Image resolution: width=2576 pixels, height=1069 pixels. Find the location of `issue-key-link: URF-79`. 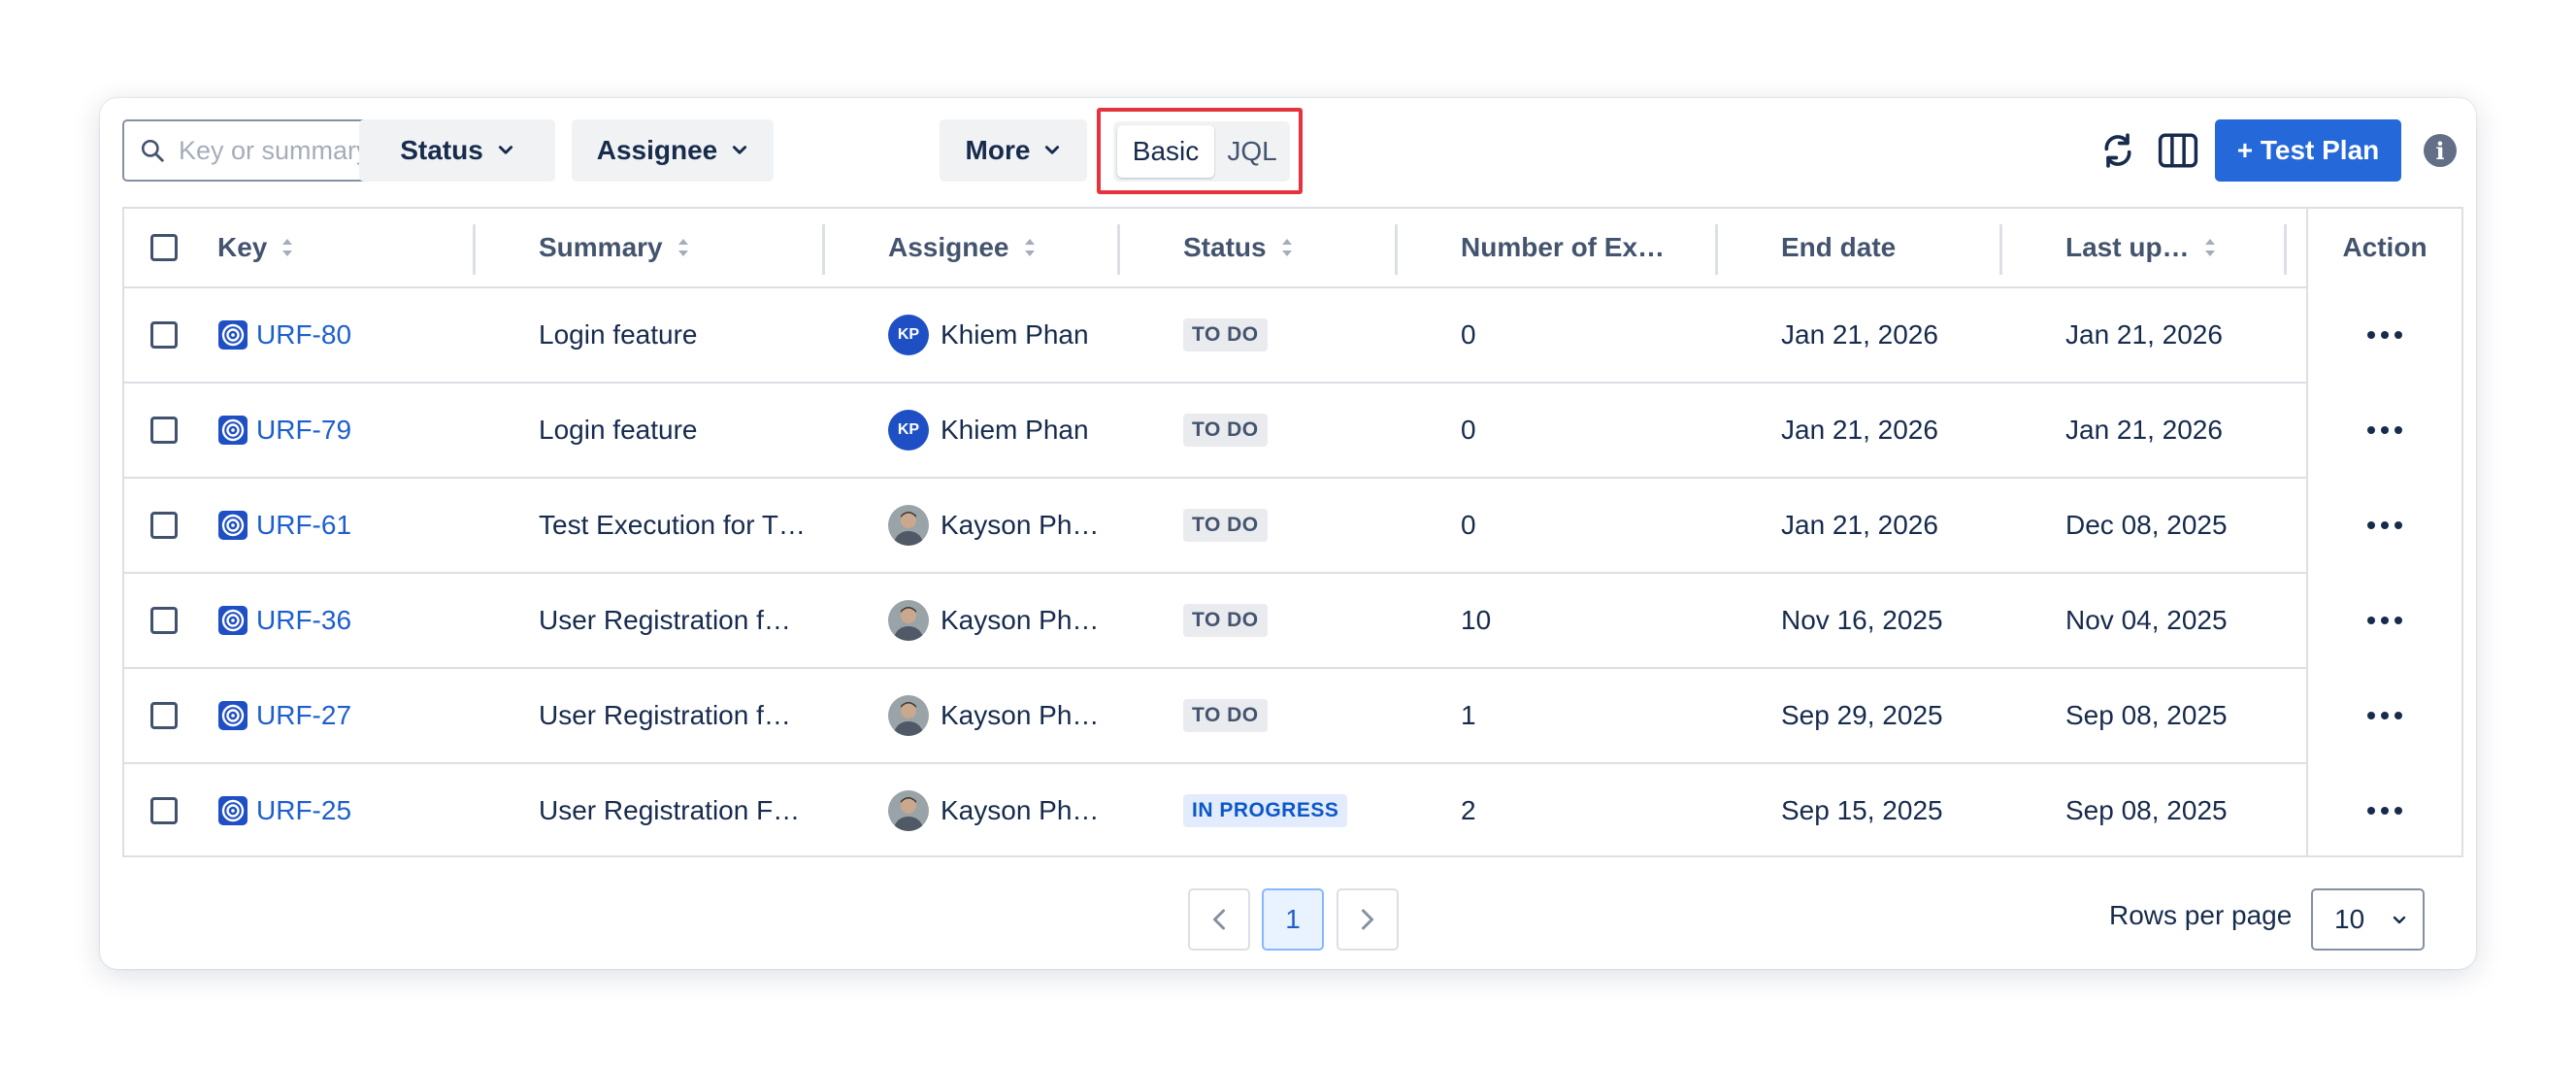

issue-key-link: URF-79 is located at coordinates (303, 430).